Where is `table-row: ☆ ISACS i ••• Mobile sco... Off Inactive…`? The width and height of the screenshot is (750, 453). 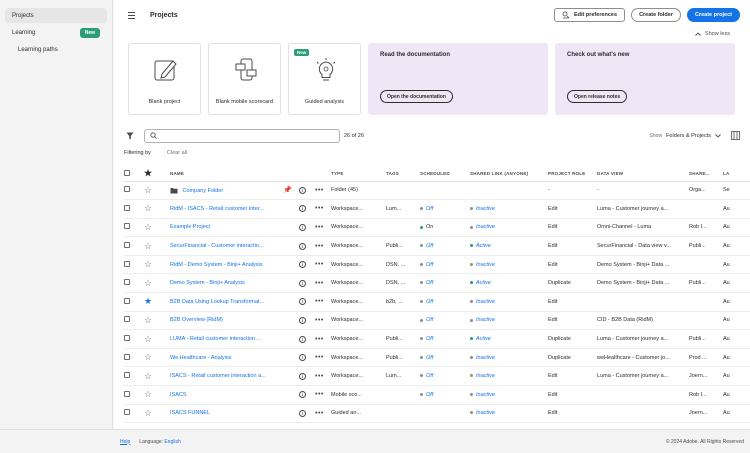 table-row: ☆ ISACS i ••• Mobile sco... Off Inactive… is located at coordinates (437, 395).